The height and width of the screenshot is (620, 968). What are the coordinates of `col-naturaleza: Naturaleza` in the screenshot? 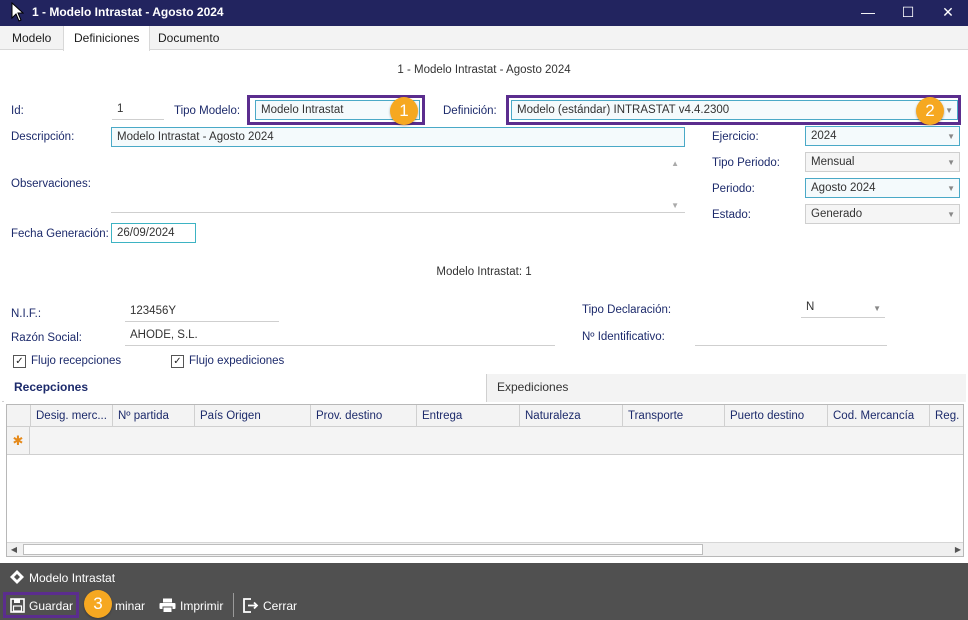 It's located at (570, 416).